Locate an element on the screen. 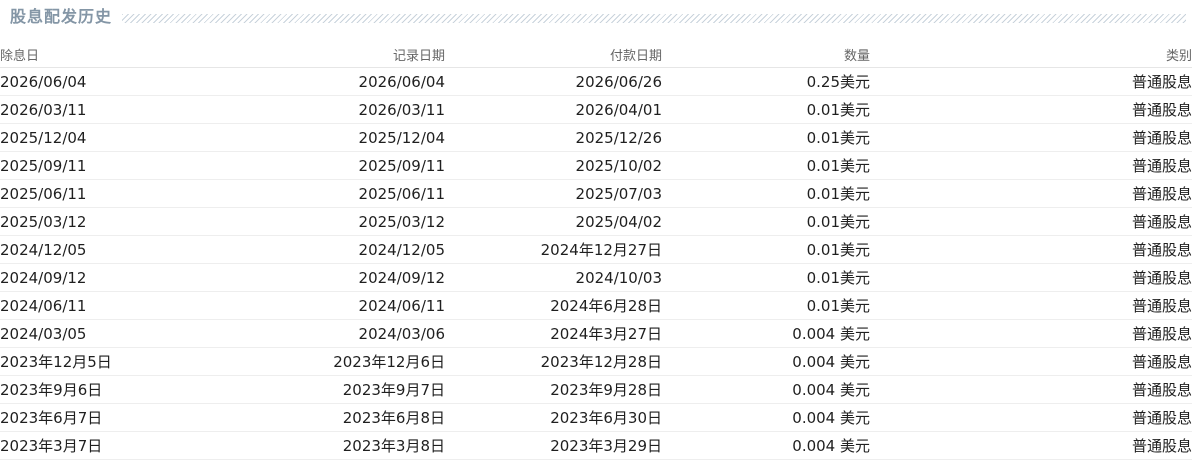 The width and height of the screenshot is (1192, 460). table-row: 2026/03/11 2026/03/11 2026/04/01 0.01美元 普通股息 is located at coordinates (596, 109).